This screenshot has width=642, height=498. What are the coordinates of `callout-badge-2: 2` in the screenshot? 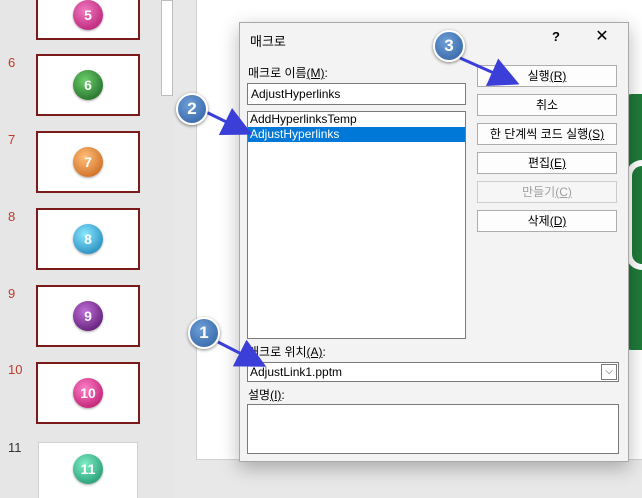 It's located at (192, 109).